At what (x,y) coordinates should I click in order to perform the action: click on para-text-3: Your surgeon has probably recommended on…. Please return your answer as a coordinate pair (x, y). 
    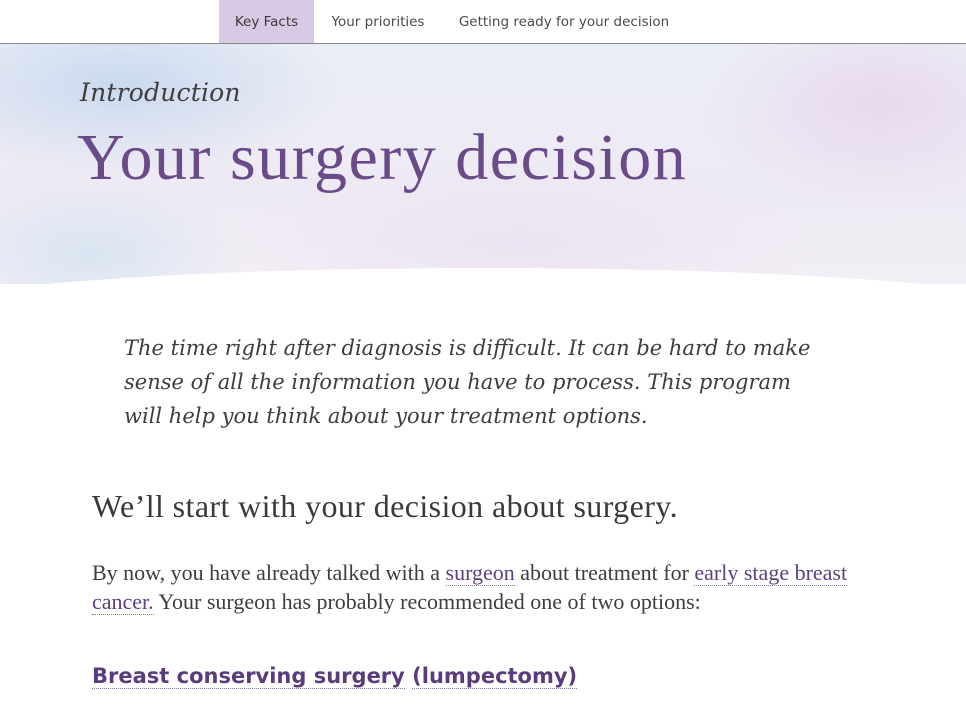
    Looking at the image, I should click on (427, 601).